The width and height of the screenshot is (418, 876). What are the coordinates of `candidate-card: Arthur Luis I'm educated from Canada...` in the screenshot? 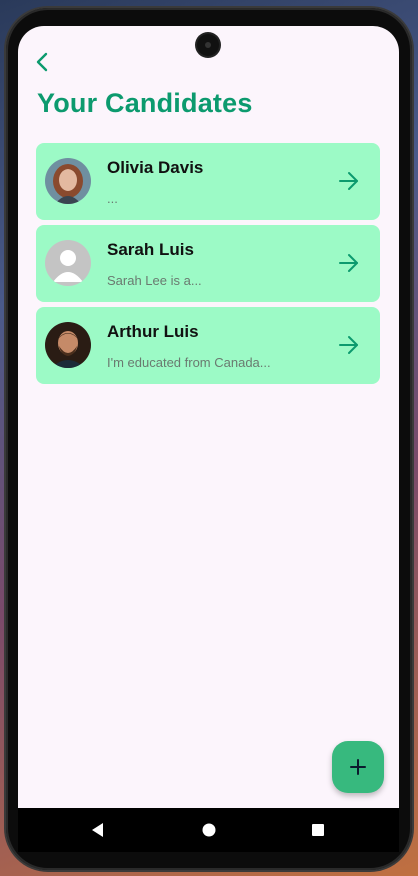 It's located at (208, 345).